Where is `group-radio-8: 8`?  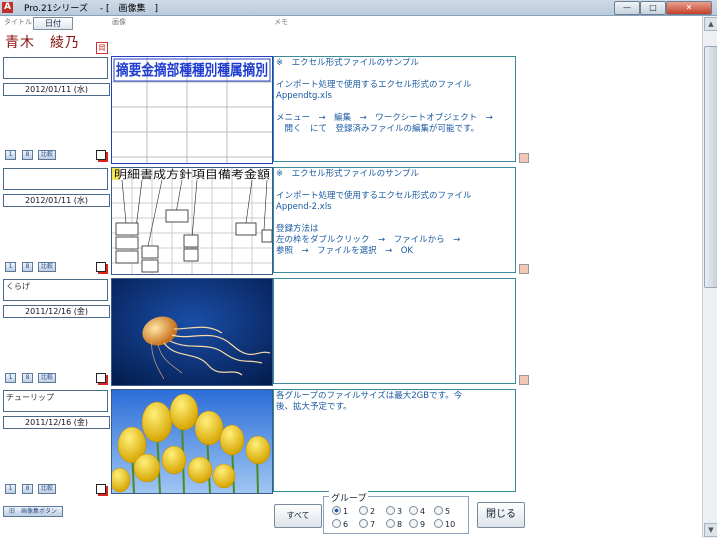 group-radio-8: 8 is located at coordinates (394, 524).